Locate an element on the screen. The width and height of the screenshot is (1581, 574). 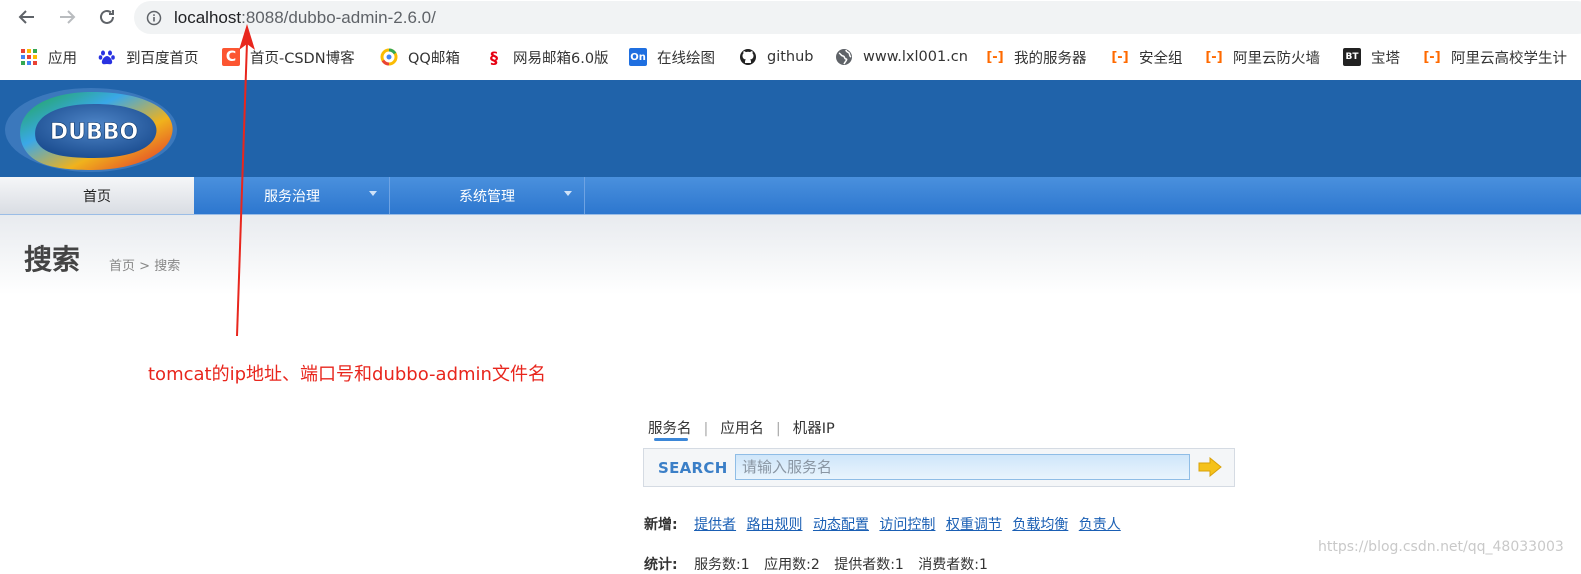
bookmark-label: 在线绘图 is located at coordinates (686, 58).